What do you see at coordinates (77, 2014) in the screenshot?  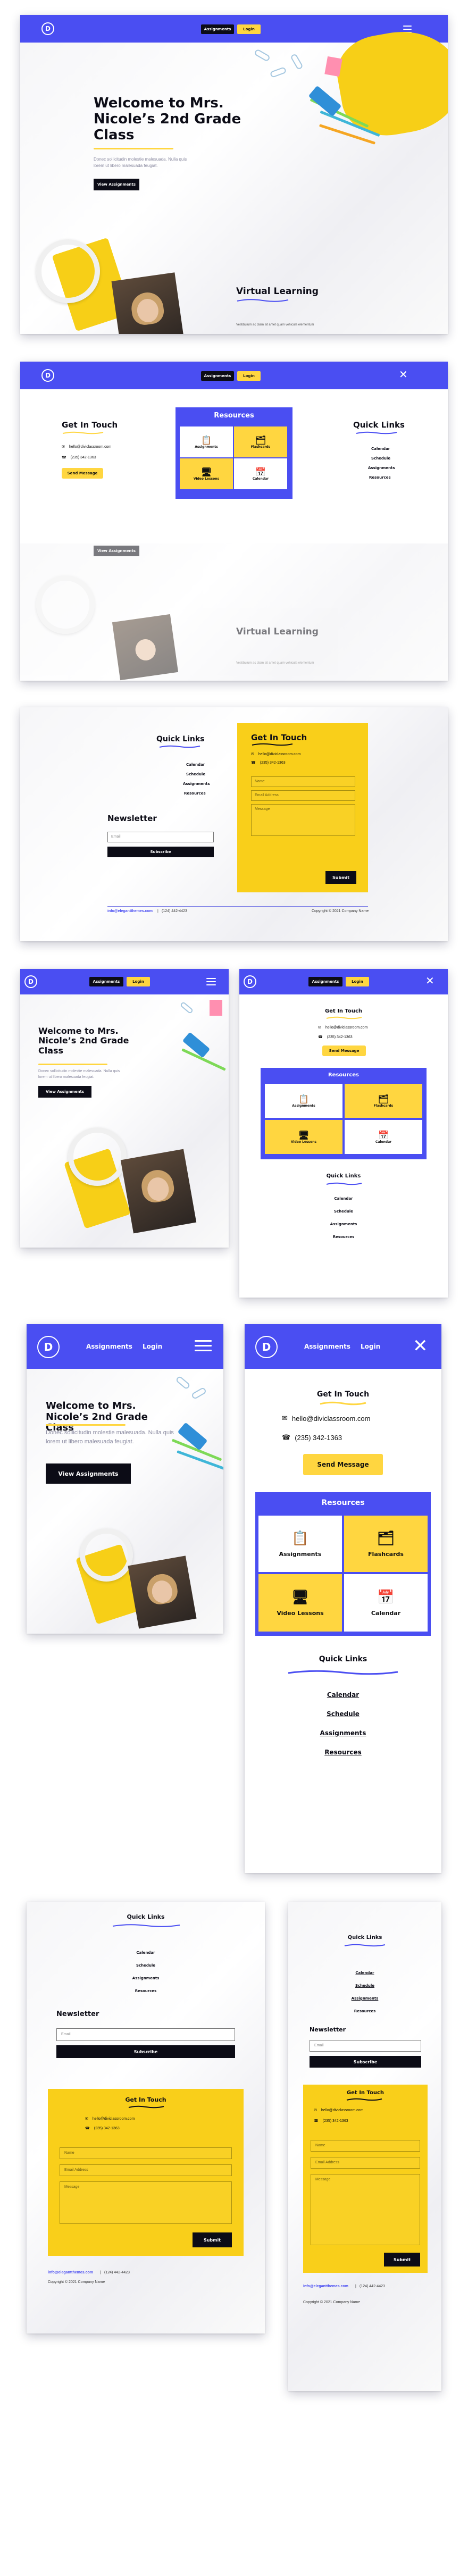 I see `newsletter-title: Newsletter` at bounding box center [77, 2014].